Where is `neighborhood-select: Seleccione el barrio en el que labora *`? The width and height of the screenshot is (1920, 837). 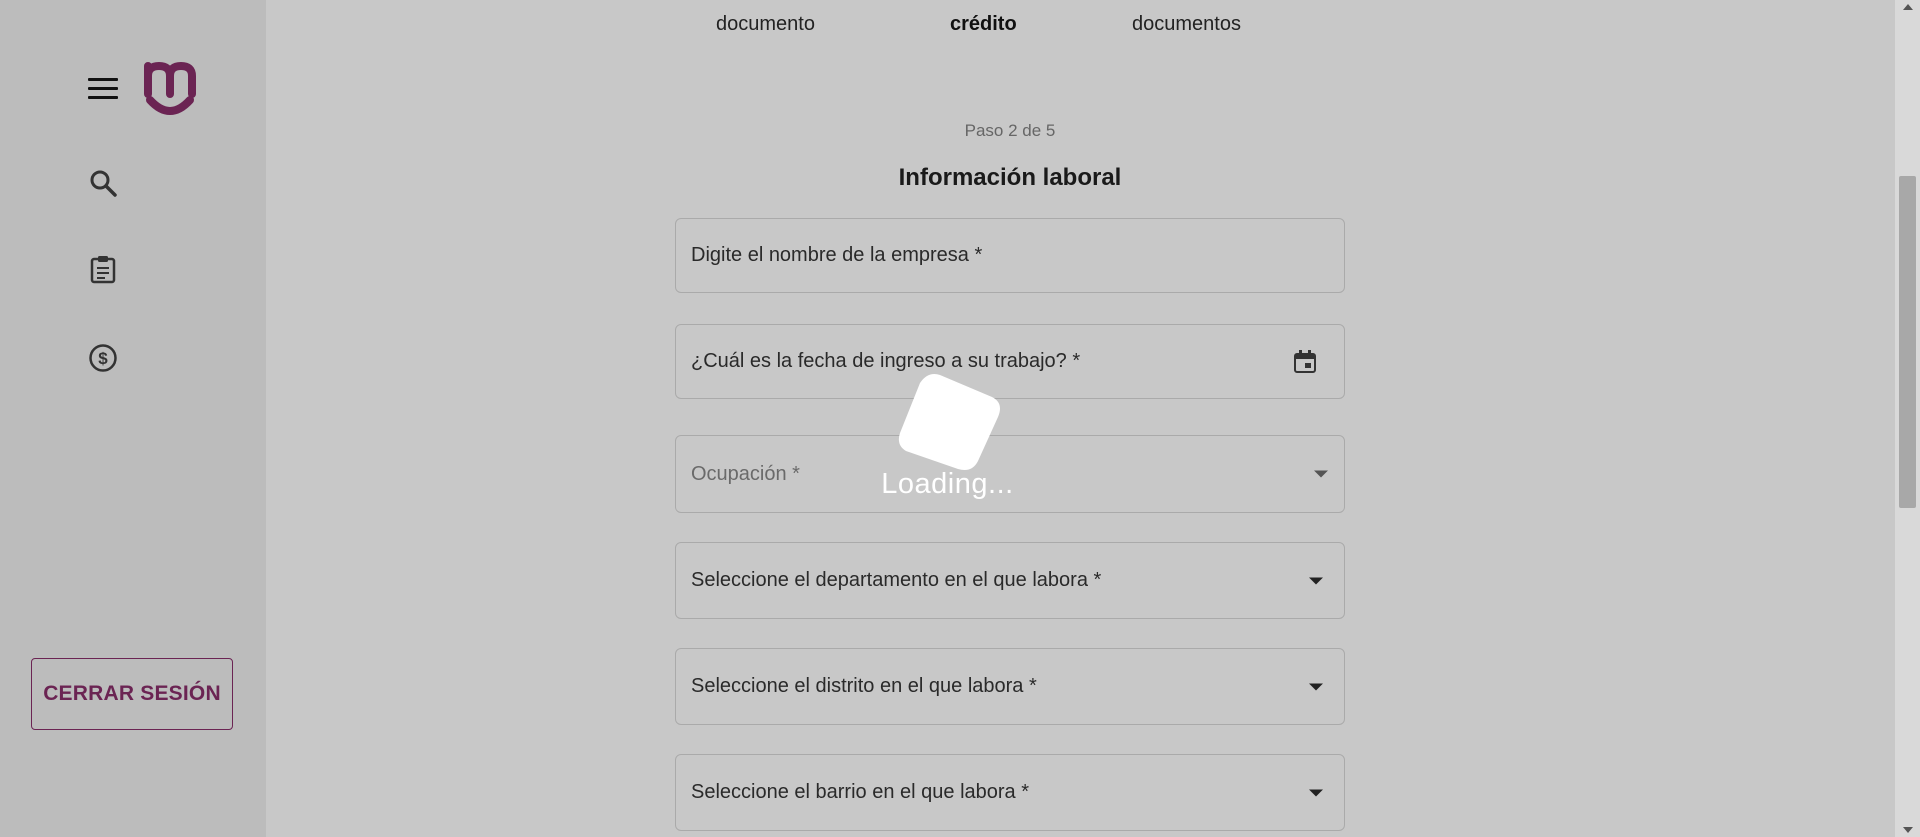 neighborhood-select: Seleccione el barrio en el que labora * is located at coordinates (1010, 792).